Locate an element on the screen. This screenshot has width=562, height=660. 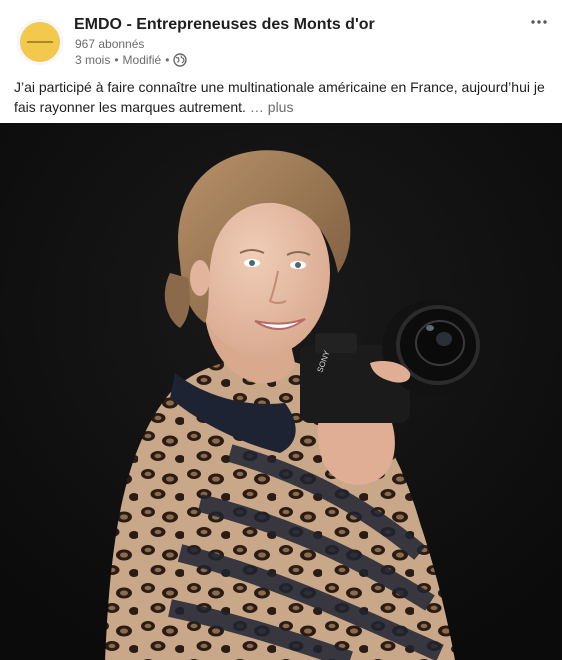
post-meta: 3 mois • Modifié • is located at coordinates (131, 60).